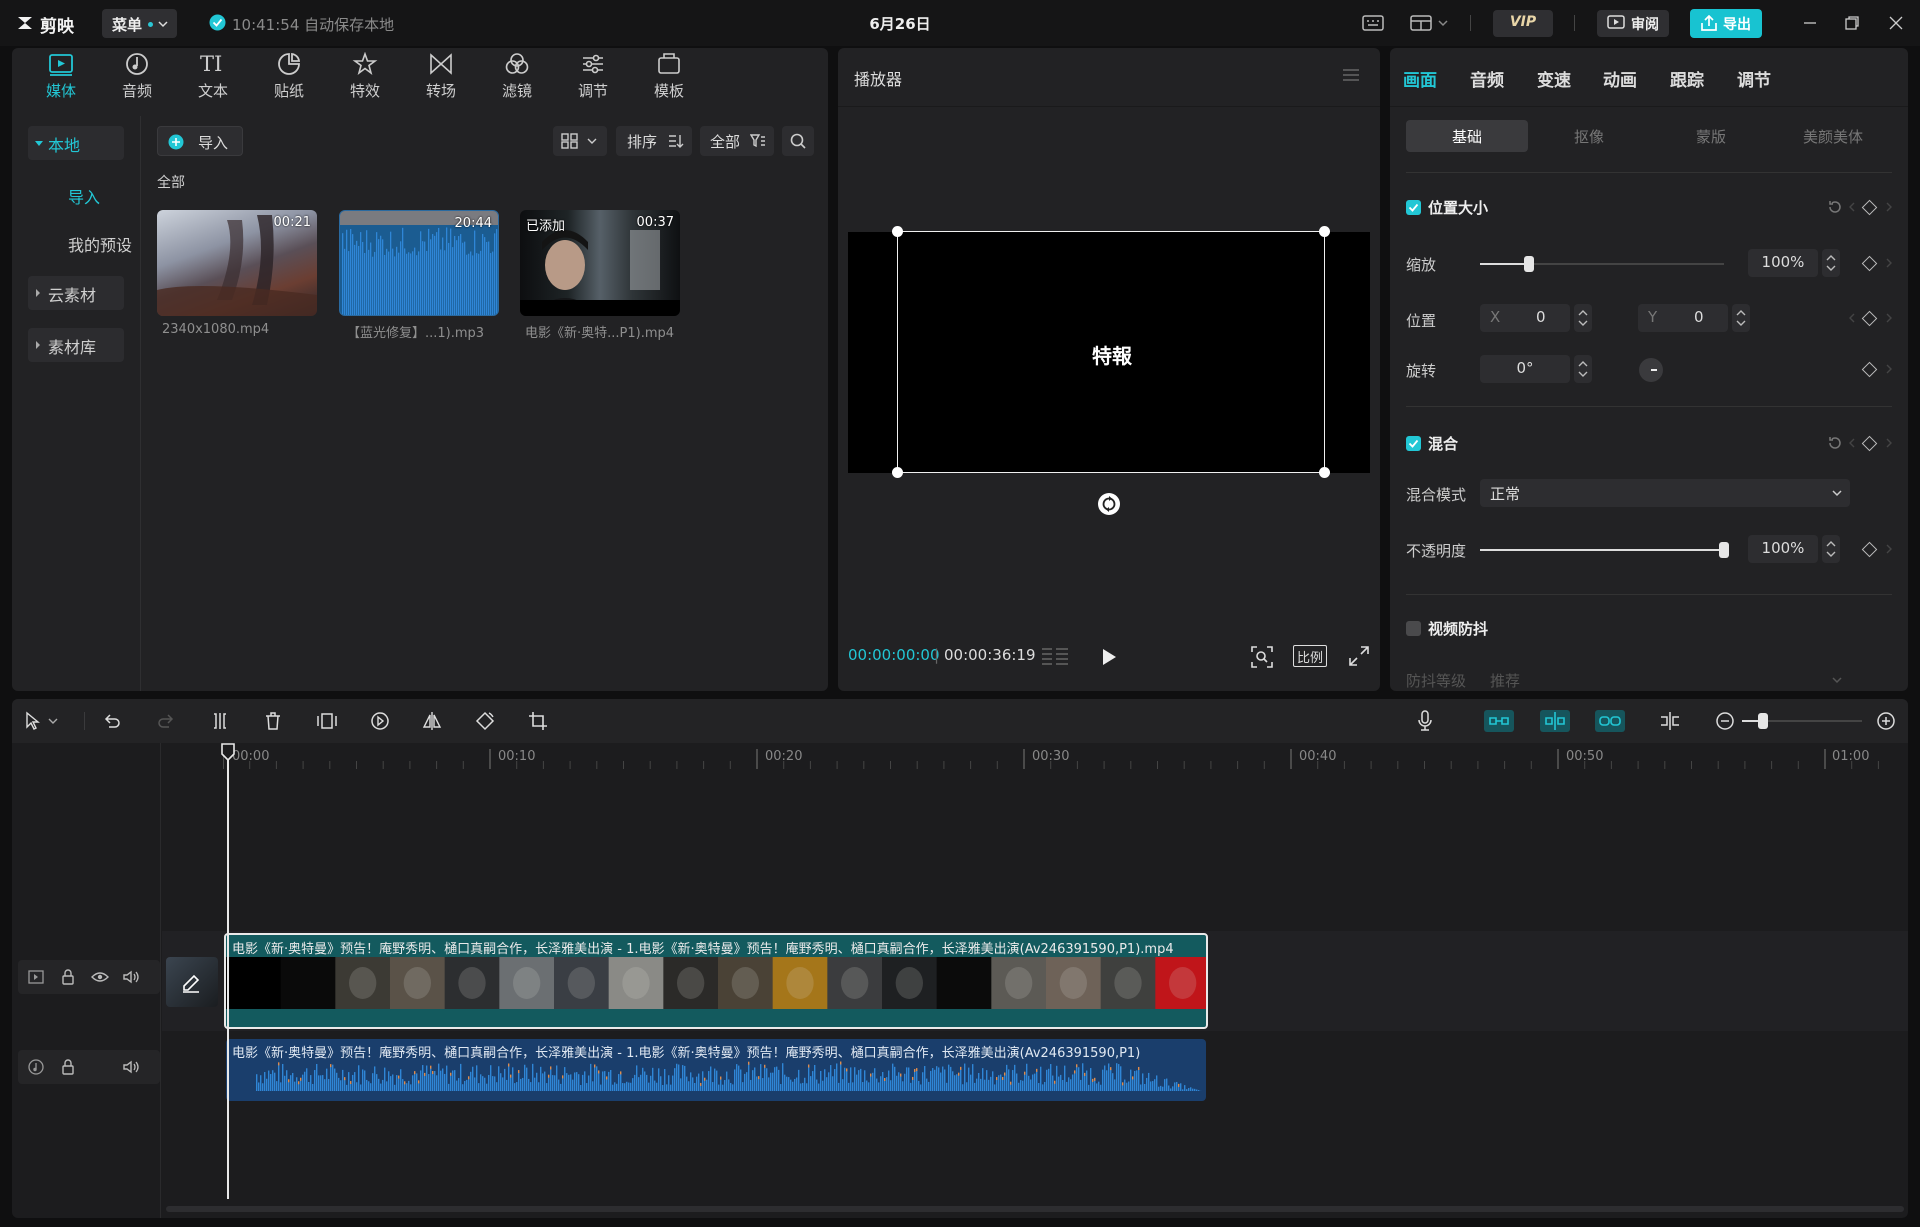 The height and width of the screenshot is (1227, 1920). I want to click on media-item-video: 00:21, so click(237, 263).